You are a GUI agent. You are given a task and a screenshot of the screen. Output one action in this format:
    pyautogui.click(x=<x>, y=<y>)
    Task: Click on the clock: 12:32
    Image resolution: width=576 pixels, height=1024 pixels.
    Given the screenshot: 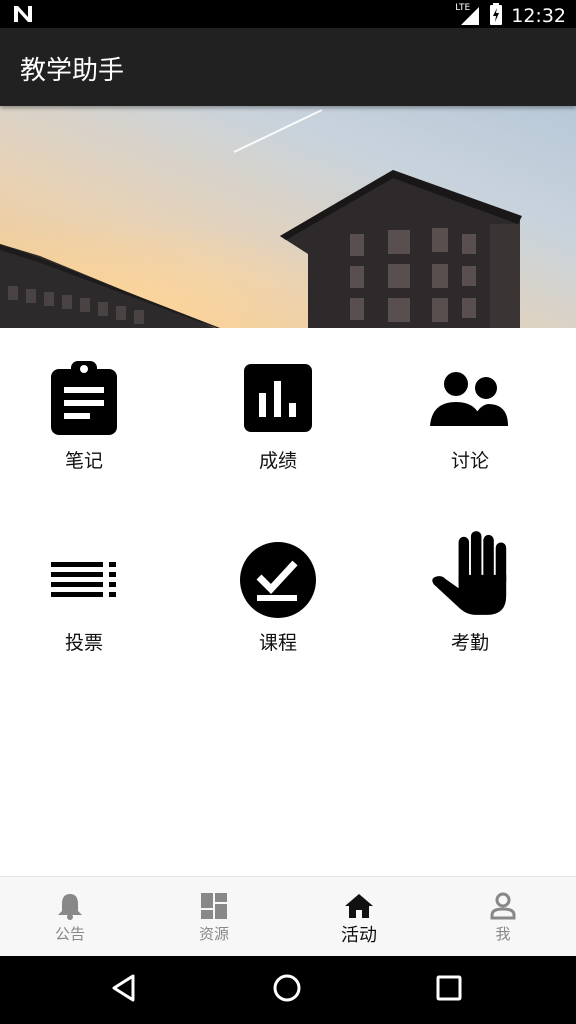 What is the action you would take?
    pyautogui.click(x=538, y=16)
    